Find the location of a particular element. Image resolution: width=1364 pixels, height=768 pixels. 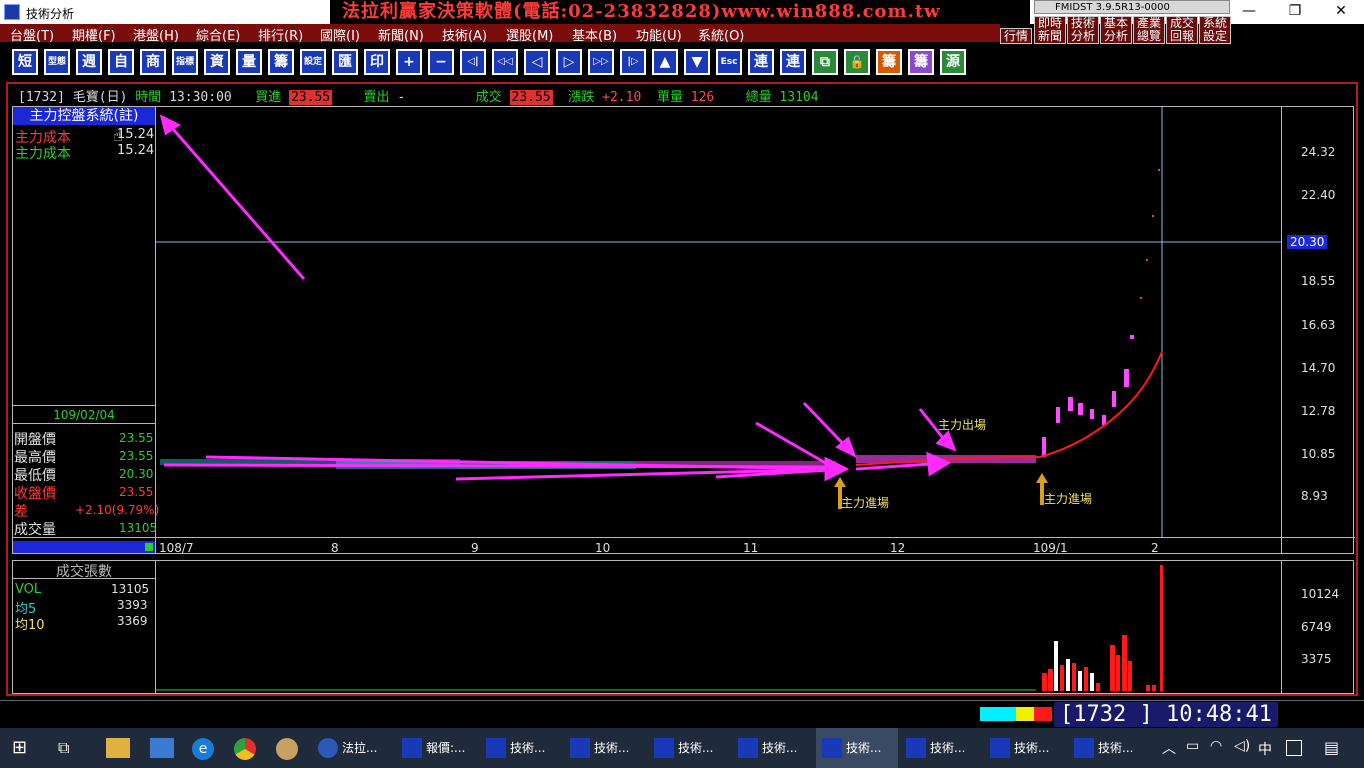

price-tick: 14.70 is located at coordinates (1318, 368).